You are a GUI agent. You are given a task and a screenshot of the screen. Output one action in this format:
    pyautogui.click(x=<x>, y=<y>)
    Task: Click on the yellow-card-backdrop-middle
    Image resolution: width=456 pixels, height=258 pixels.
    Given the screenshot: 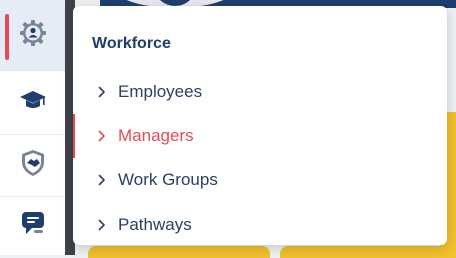 What is the action you would take?
    pyautogui.click(x=368, y=252)
    